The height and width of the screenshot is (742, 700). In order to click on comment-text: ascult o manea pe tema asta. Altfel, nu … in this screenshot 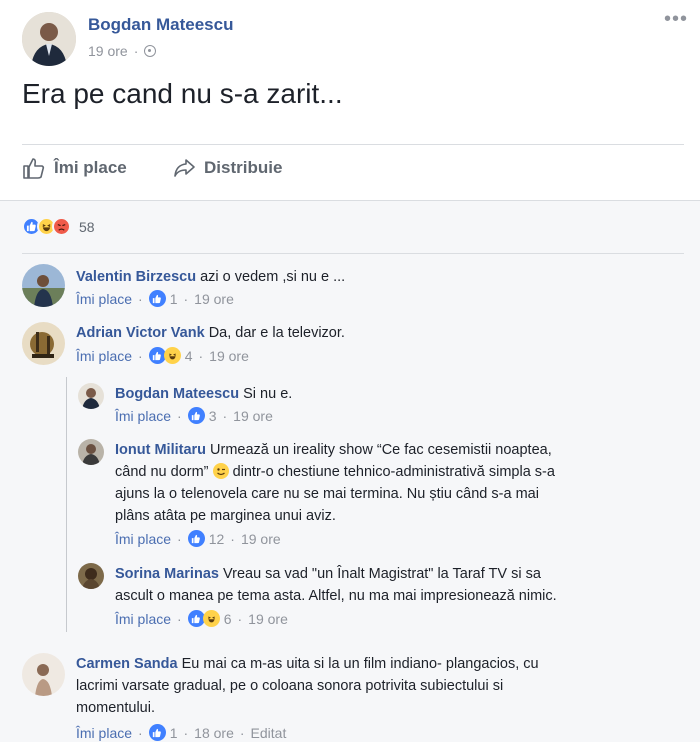, I will do `click(336, 596)`.